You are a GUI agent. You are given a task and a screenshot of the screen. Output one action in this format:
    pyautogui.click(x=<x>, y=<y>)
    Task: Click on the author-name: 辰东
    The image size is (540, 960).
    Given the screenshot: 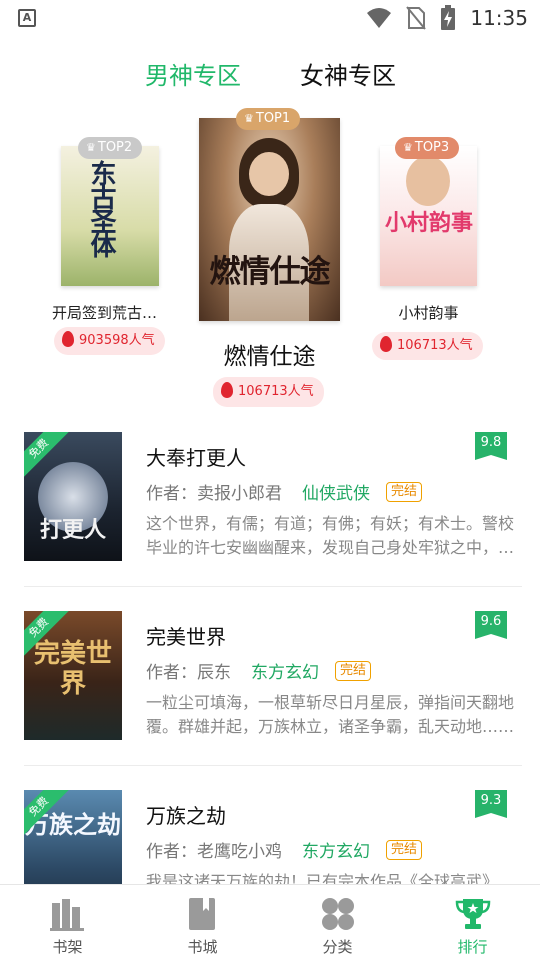 What is the action you would take?
    pyautogui.click(x=214, y=673)
    